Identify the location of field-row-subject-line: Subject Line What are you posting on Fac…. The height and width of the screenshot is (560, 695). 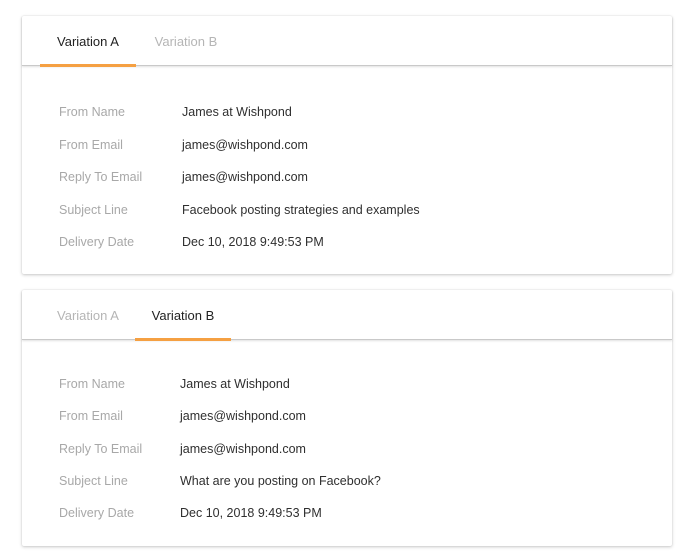
(347, 481).